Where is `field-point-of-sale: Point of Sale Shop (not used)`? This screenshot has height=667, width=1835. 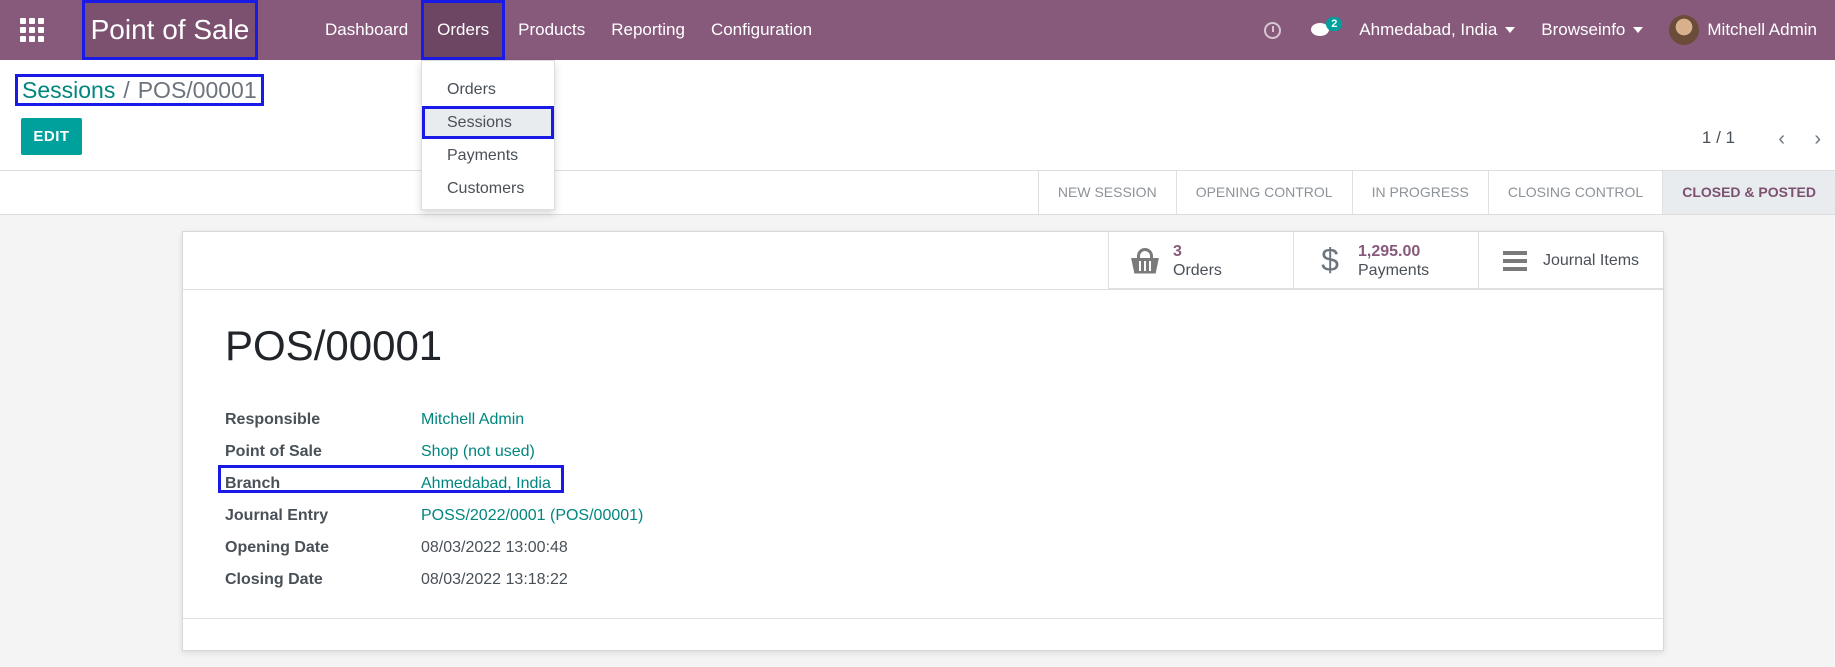
field-point-of-sale: Point of Sale Shop (not used) is located at coordinates (434, 452).